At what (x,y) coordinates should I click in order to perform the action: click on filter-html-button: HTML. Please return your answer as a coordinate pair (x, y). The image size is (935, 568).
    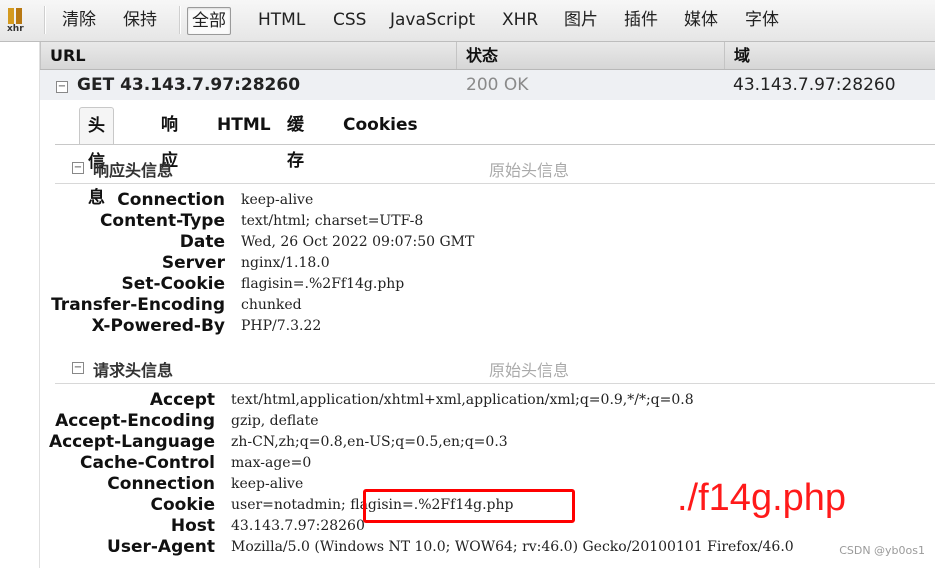
    Looking at the image, I should click on (281, 20).